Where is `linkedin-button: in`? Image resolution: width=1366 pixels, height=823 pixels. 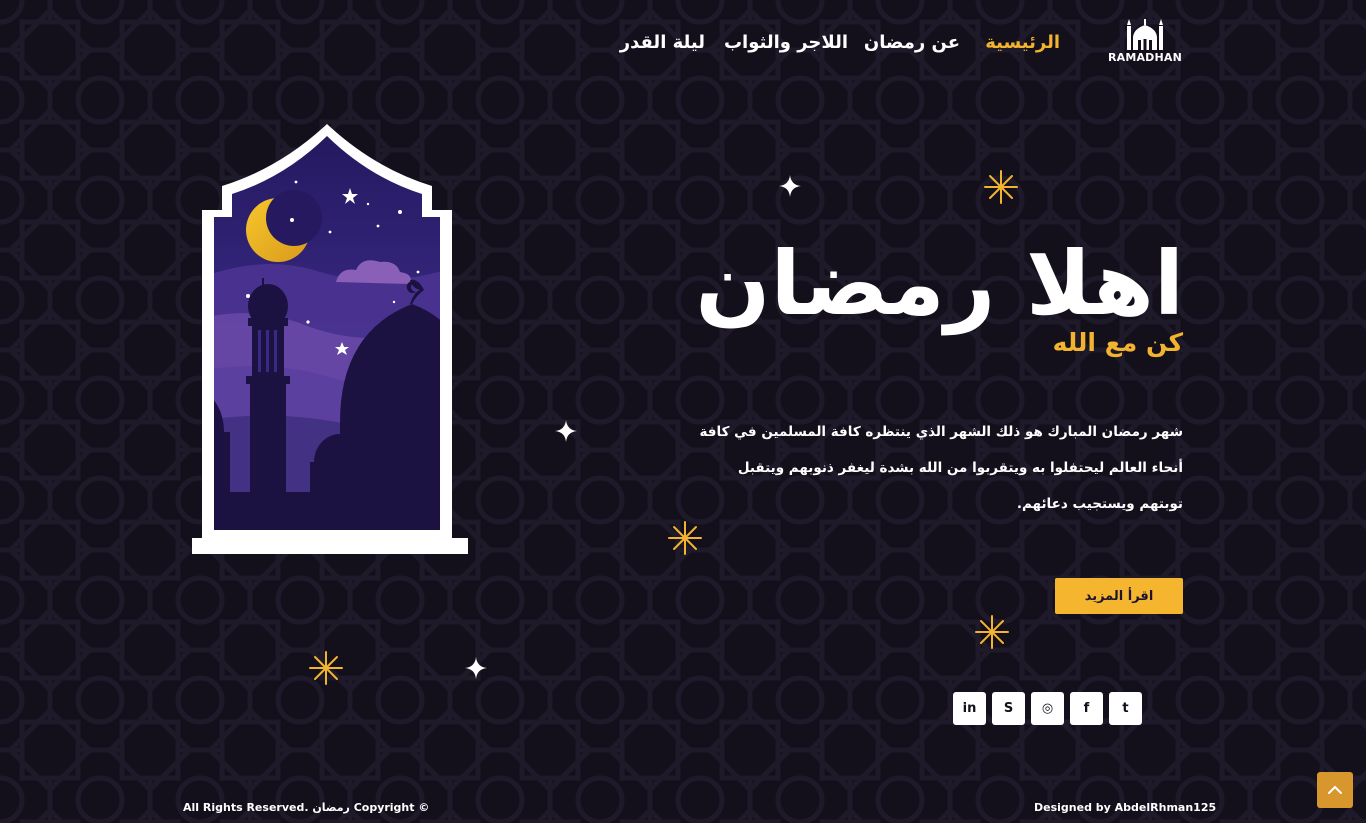 linkedin-button: in is located at coordinates (969, 708).